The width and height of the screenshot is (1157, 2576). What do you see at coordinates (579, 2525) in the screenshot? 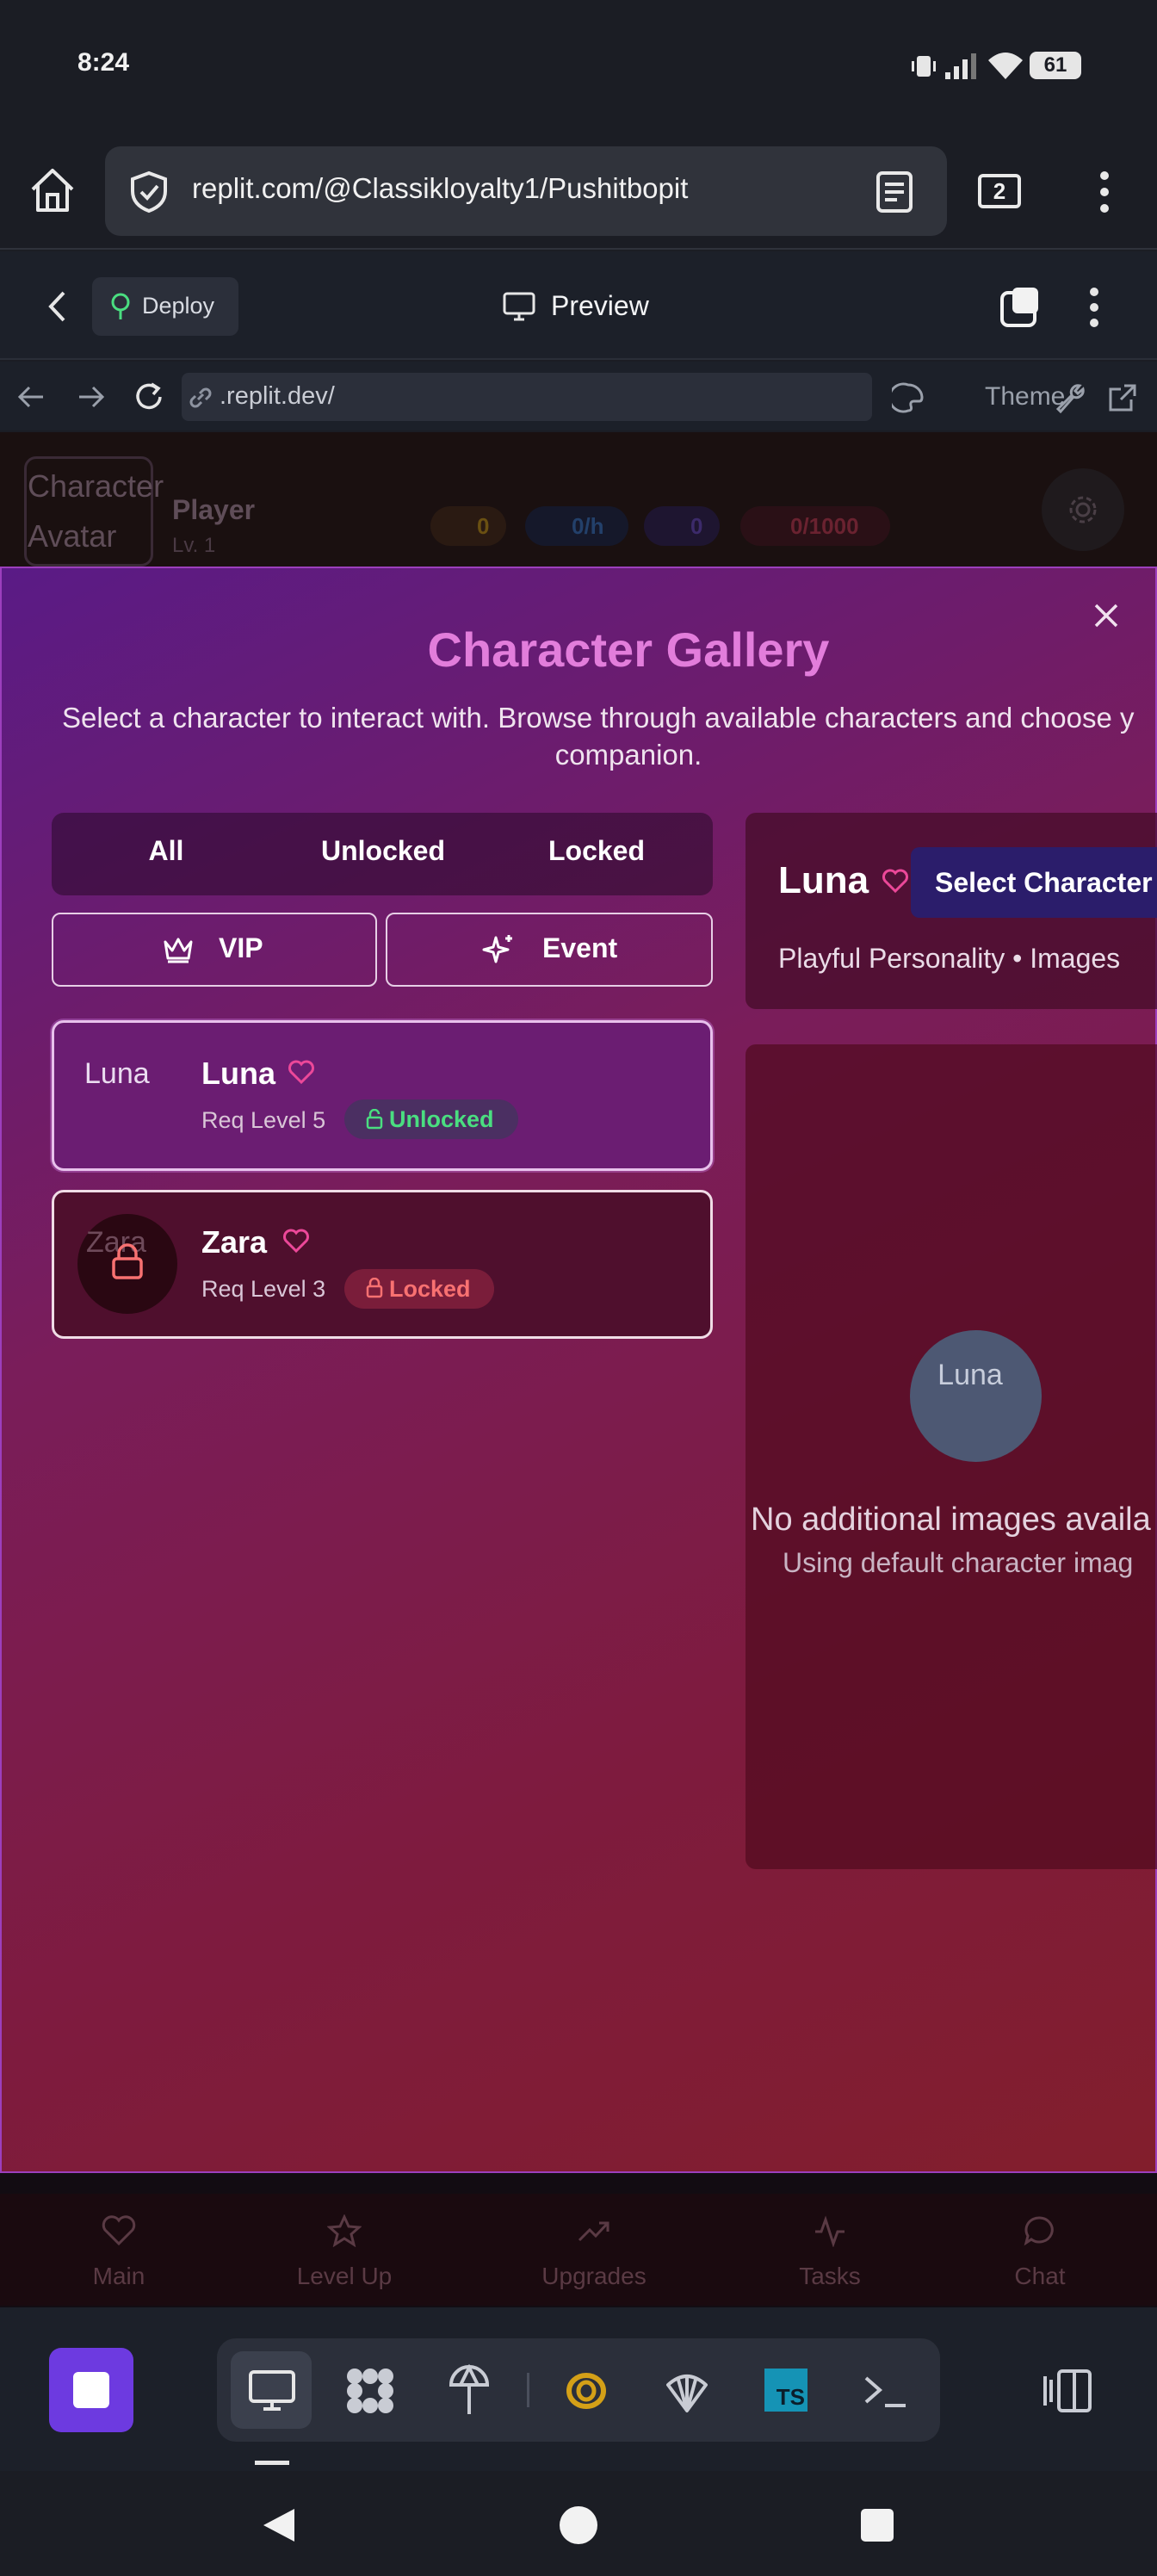
I see `system-home-icon` at bounding box center [579, 2525].